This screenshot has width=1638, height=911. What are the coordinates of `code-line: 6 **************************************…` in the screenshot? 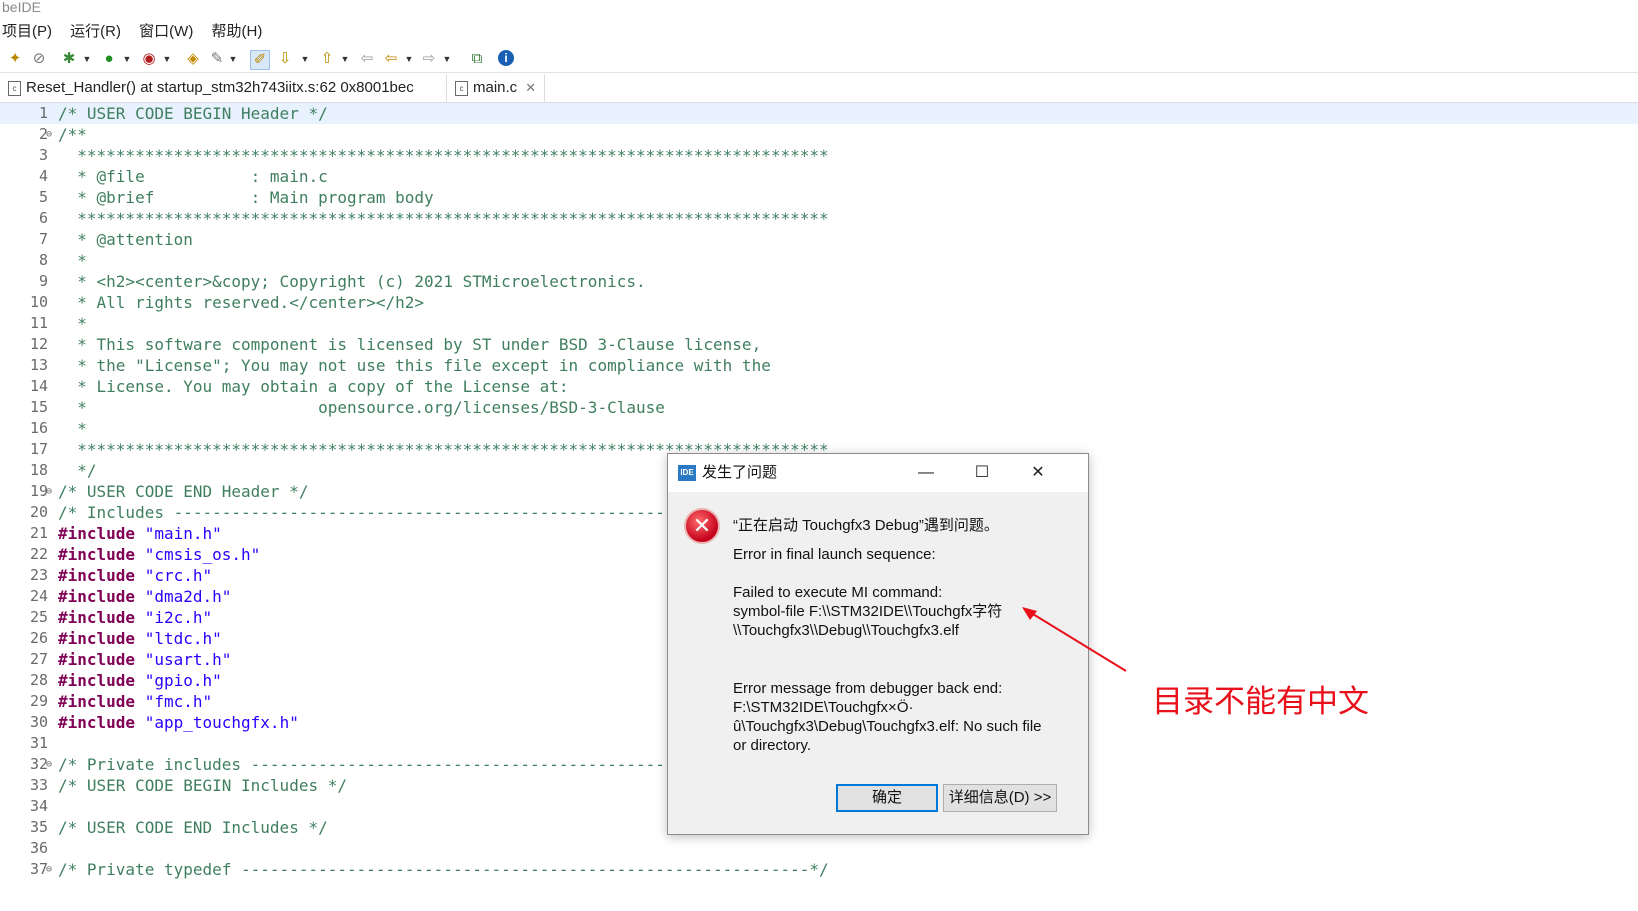 It's located at (819, 218).